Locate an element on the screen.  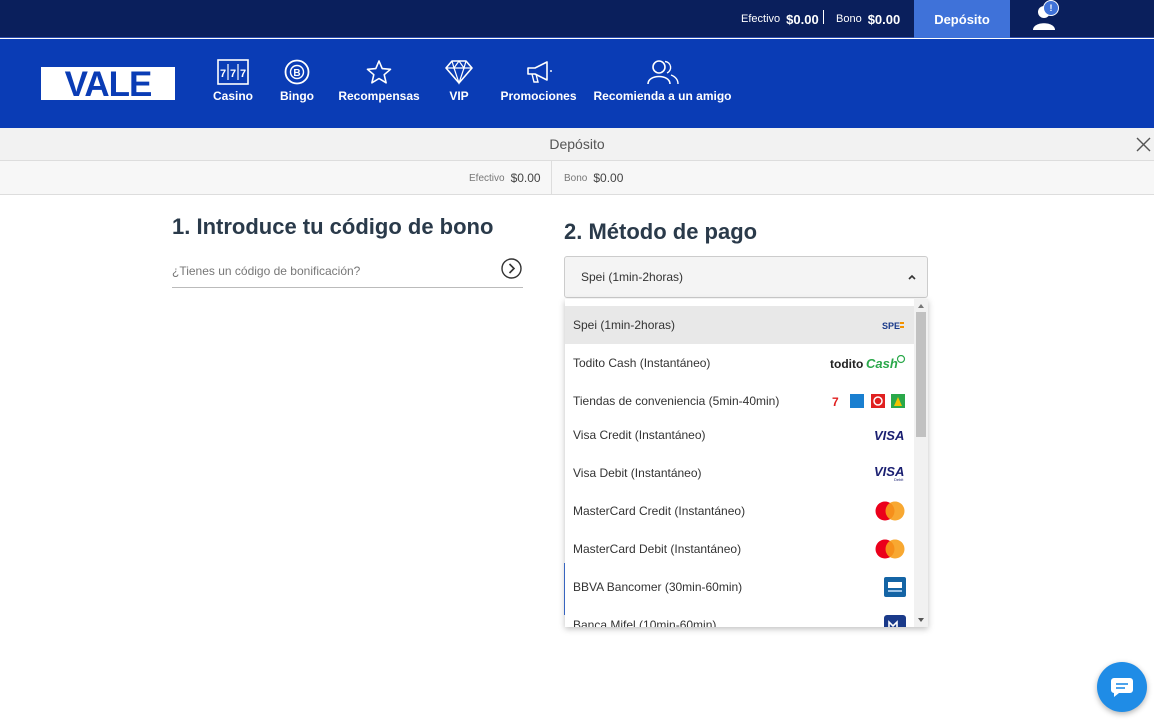
payment-method-select: Spei (1min-2horas) is located at coordinates (746, 277).